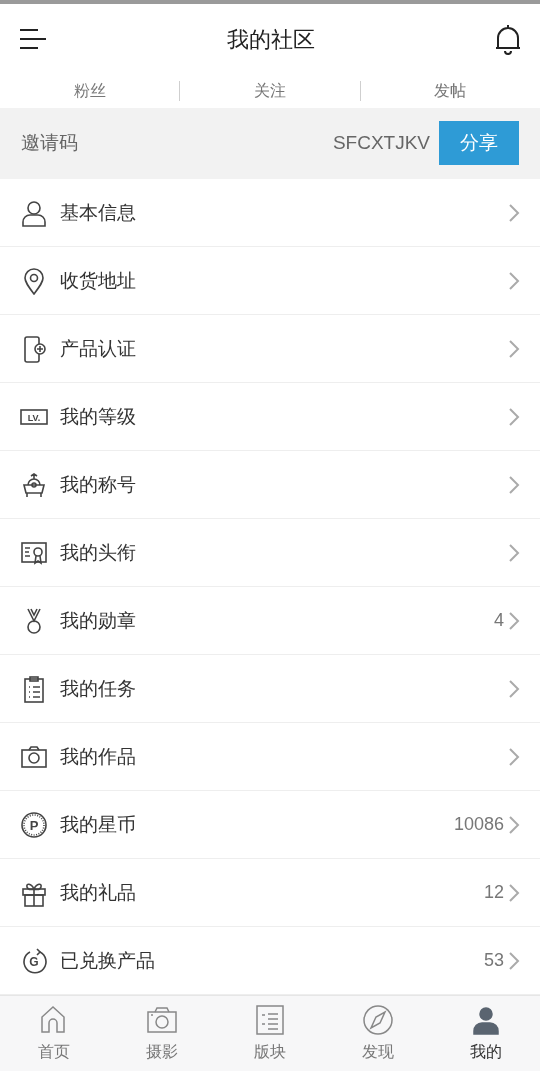 Image resolution: width=540 pixels, height=1071 pixels. What do you see at coordinates (499, 621) in the screenshot?
I see `count: 4` at bounding box center [499, 621].